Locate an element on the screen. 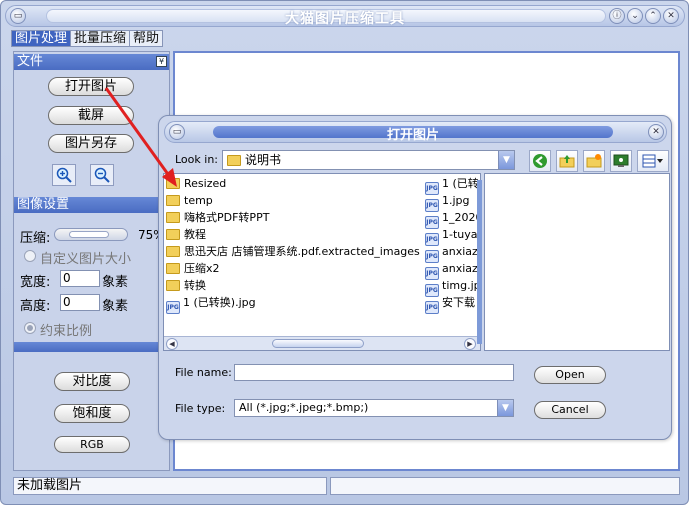  file-section-title: 文件 is located at coordinates (30, 61).